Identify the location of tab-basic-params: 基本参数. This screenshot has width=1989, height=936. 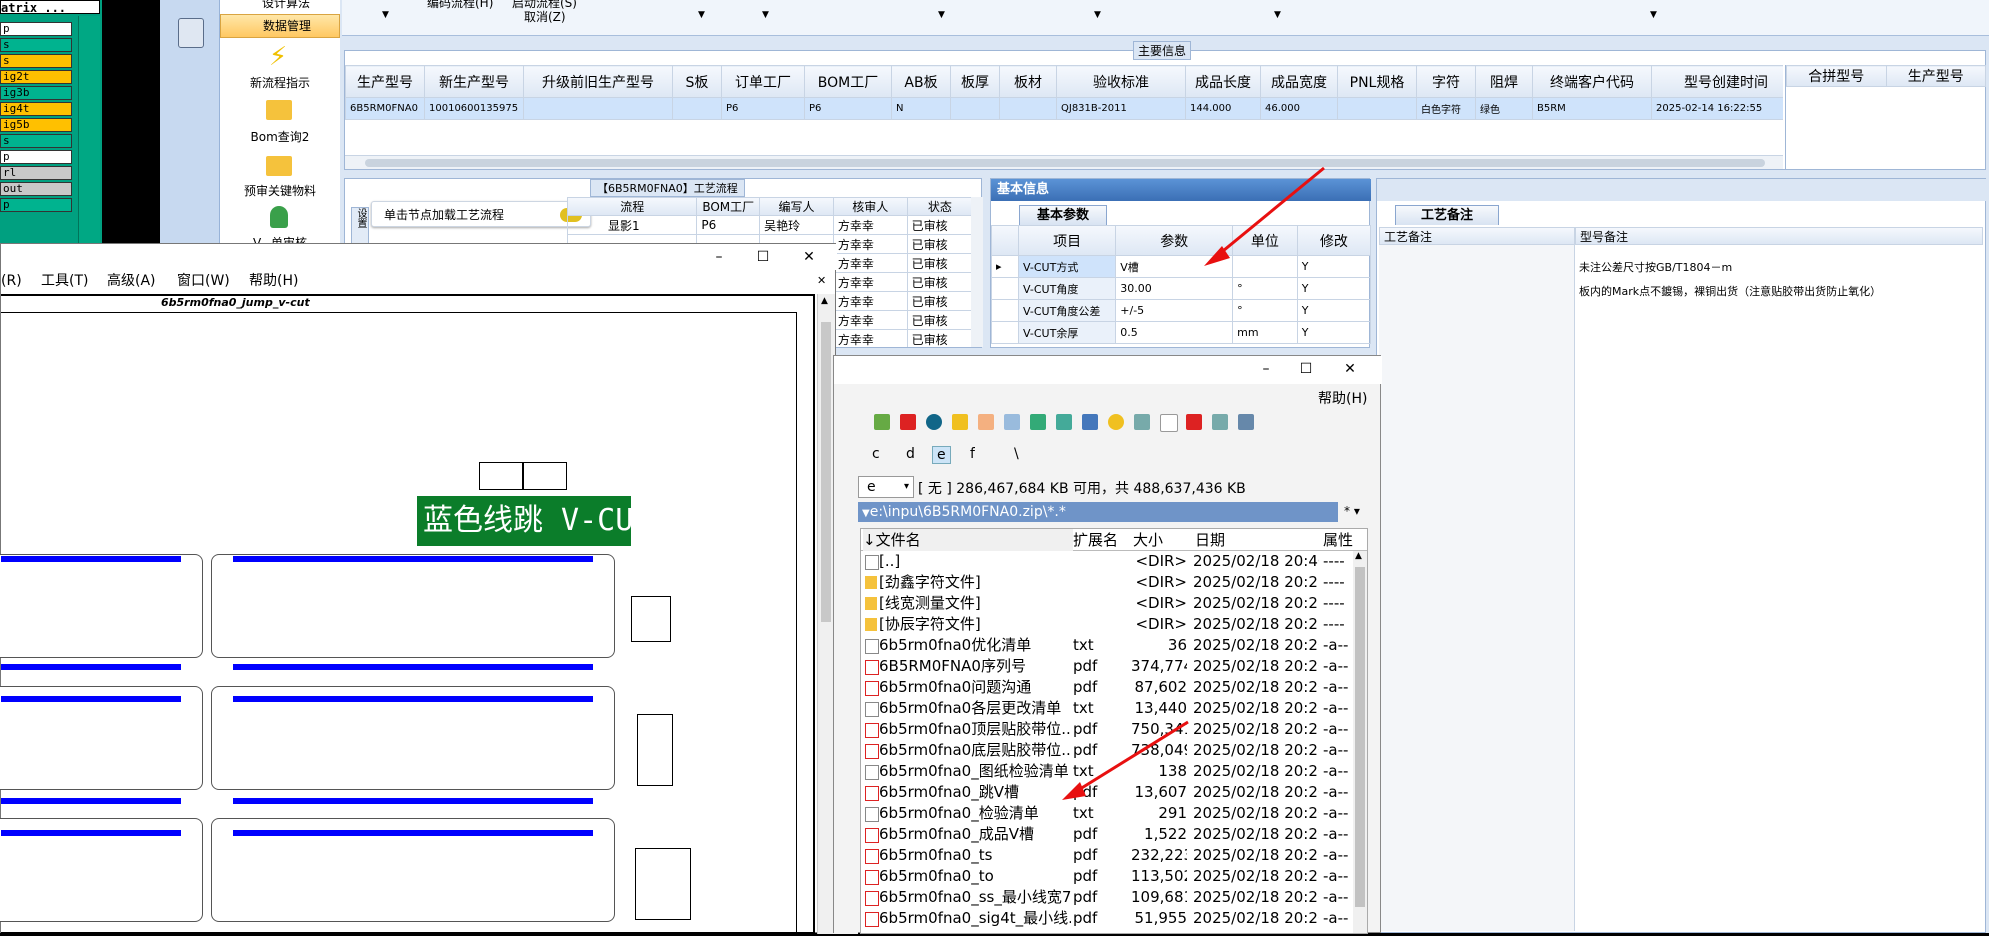
(1063, 215).